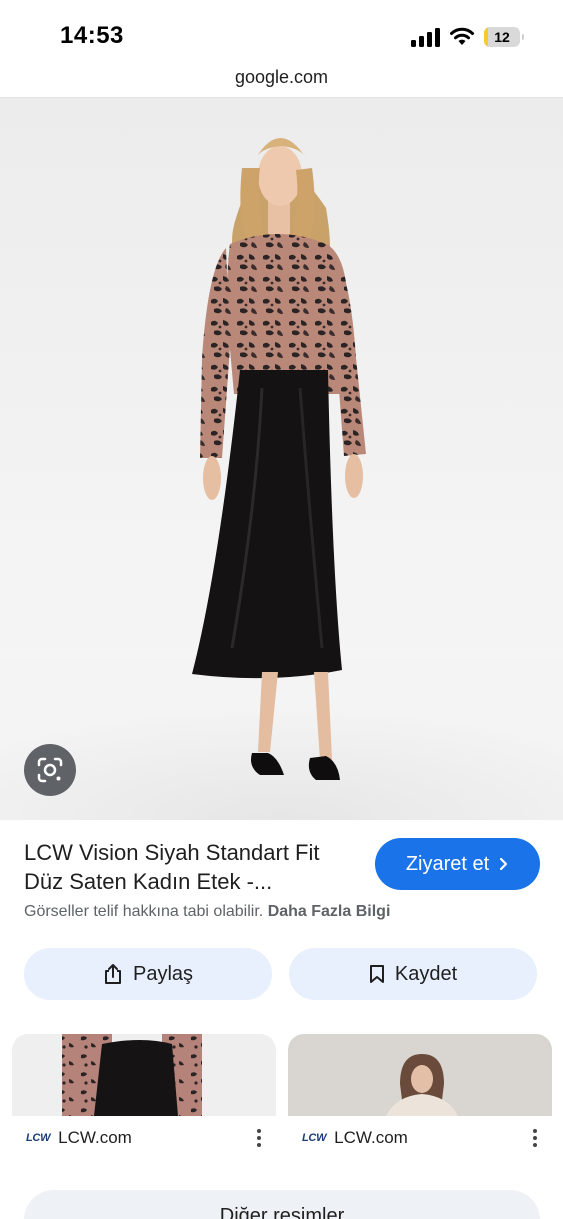 The image size is (563, 1219). I want to click on url-bar: google.com, so click(281, 80).